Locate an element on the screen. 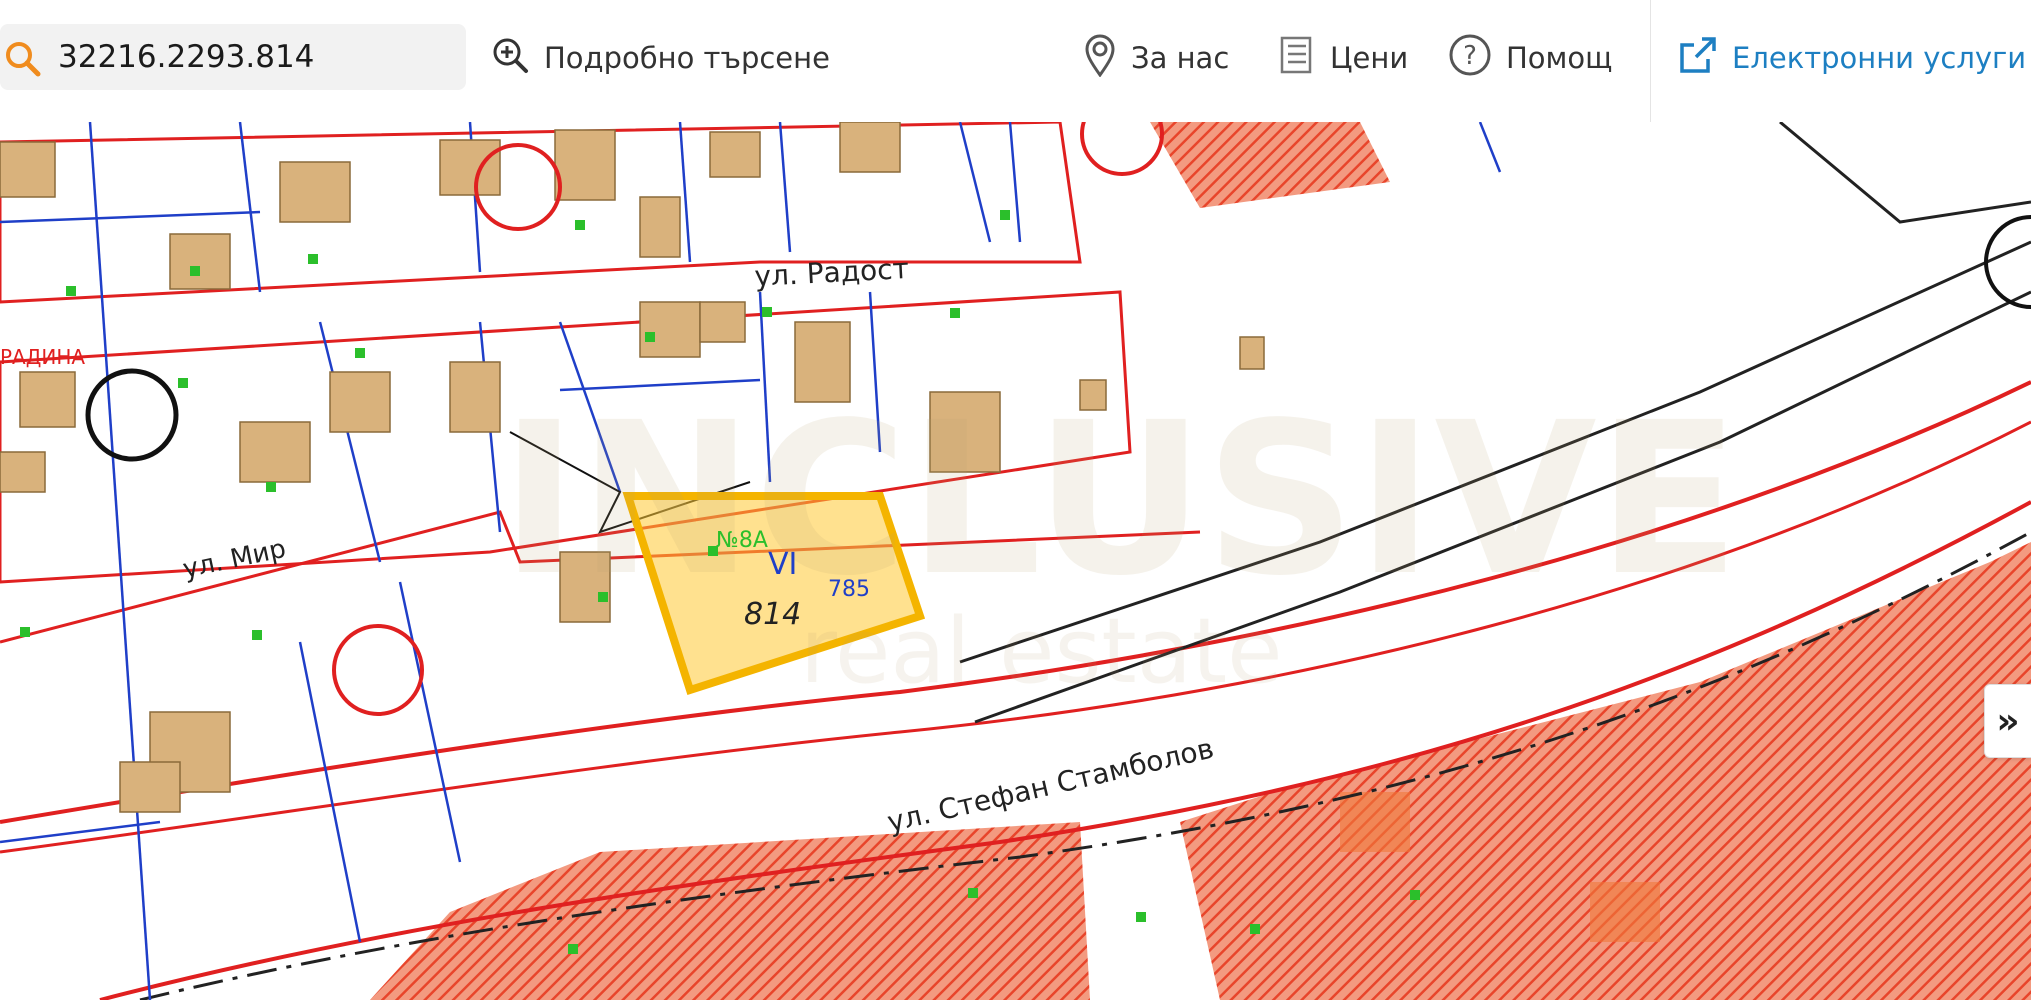  advanced-search-label: Подробно търсене is located at coordinates (687, 58).